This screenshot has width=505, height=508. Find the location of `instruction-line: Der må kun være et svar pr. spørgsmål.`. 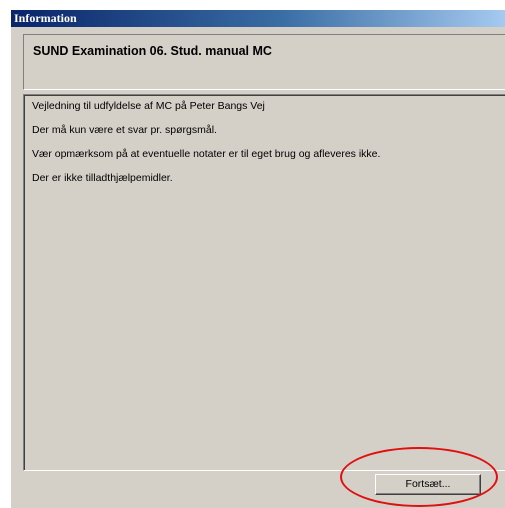

instruction-line: Der må kun være et svar pr. spørgsmål. is located at coordinates (124, 130).